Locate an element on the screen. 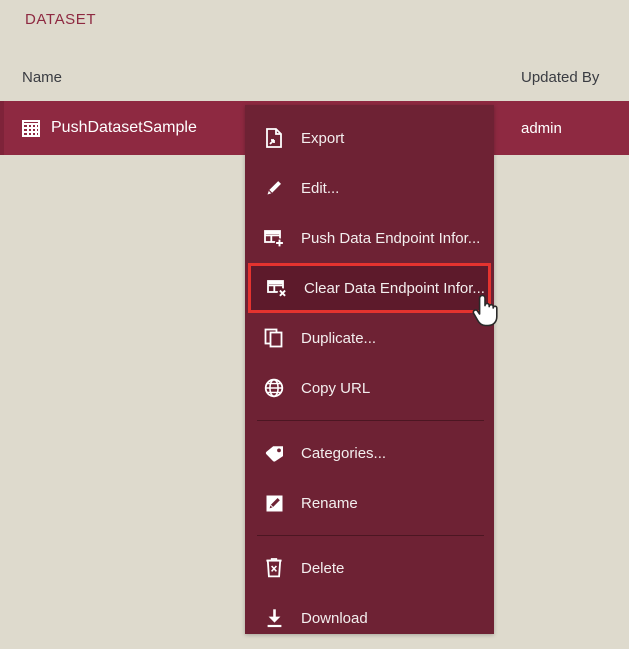 Image resolution: width=629 pixels, height=649 pixels. rename-pencil-icon is located at coordinates (274, 503).